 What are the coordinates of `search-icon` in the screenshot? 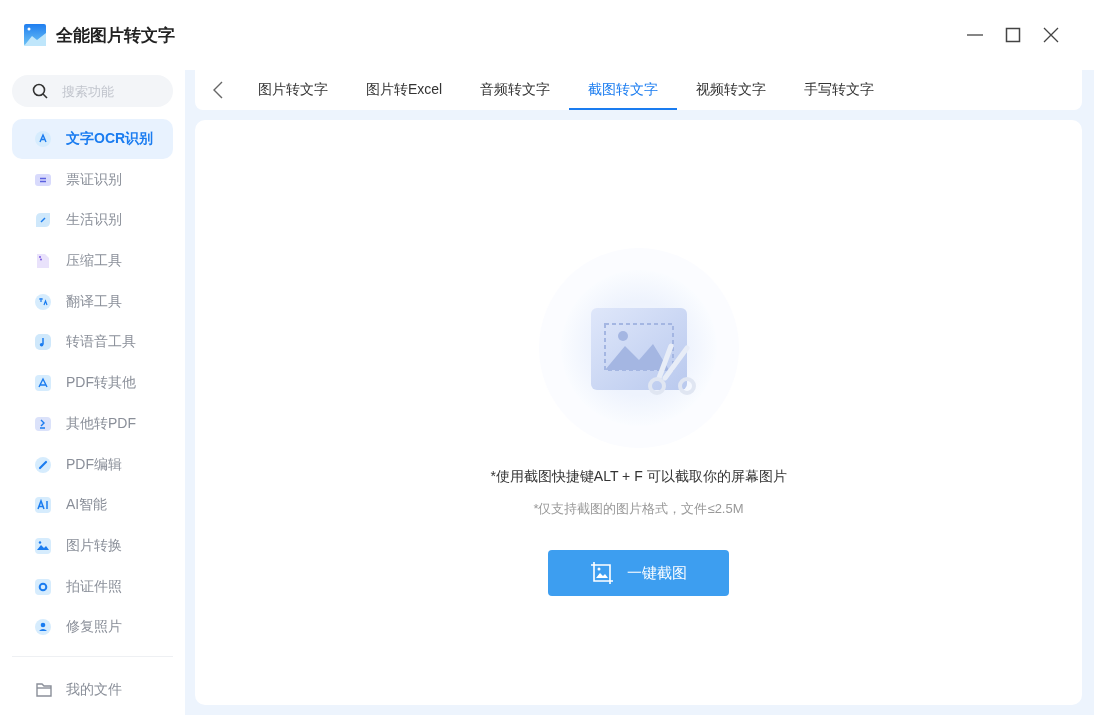 It's located at (40, 91).